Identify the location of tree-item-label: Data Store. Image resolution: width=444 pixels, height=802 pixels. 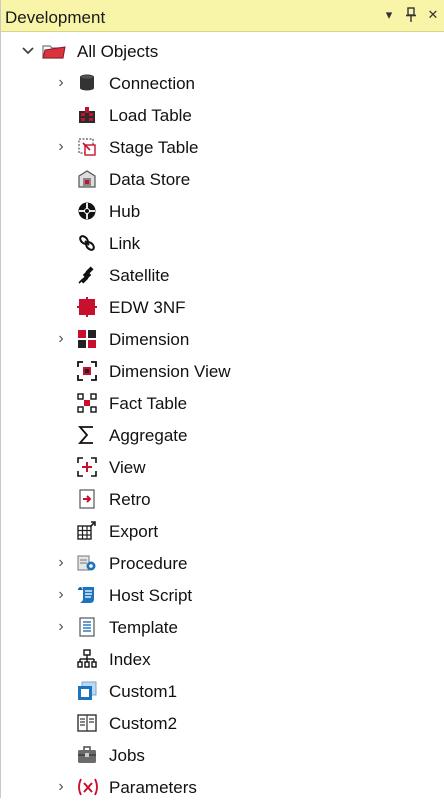
(150, 179).